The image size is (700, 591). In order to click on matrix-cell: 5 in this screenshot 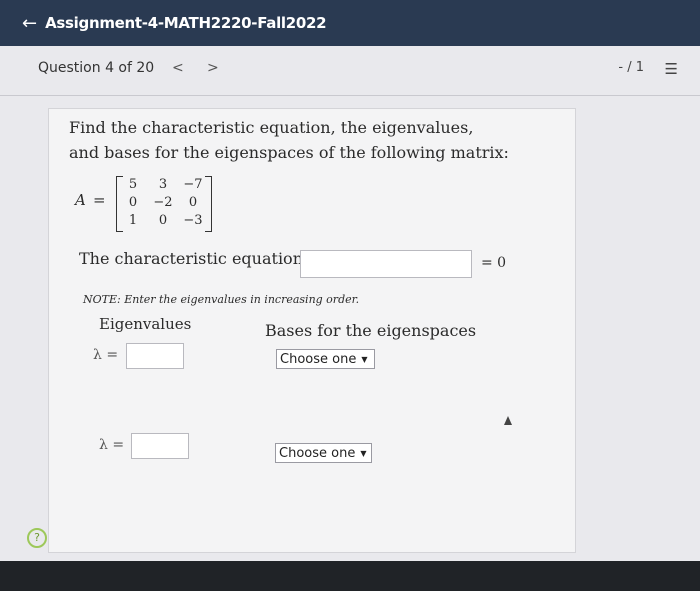, I will do `click(133, 184)`.